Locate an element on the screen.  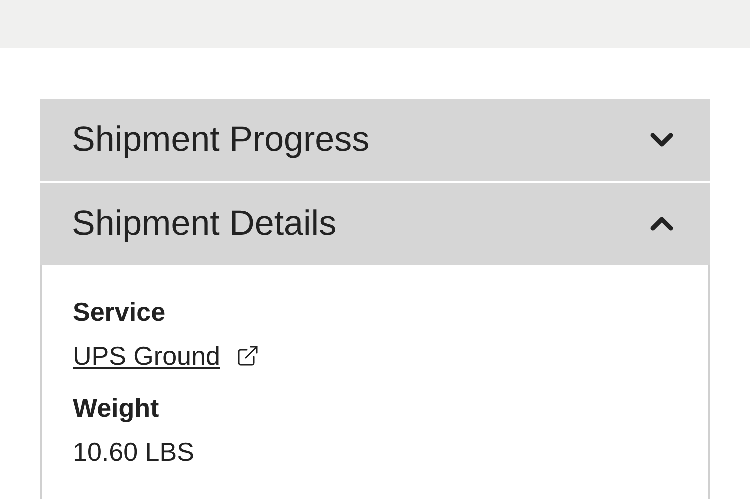
field-label: Service is located at coordinates (120, 312).